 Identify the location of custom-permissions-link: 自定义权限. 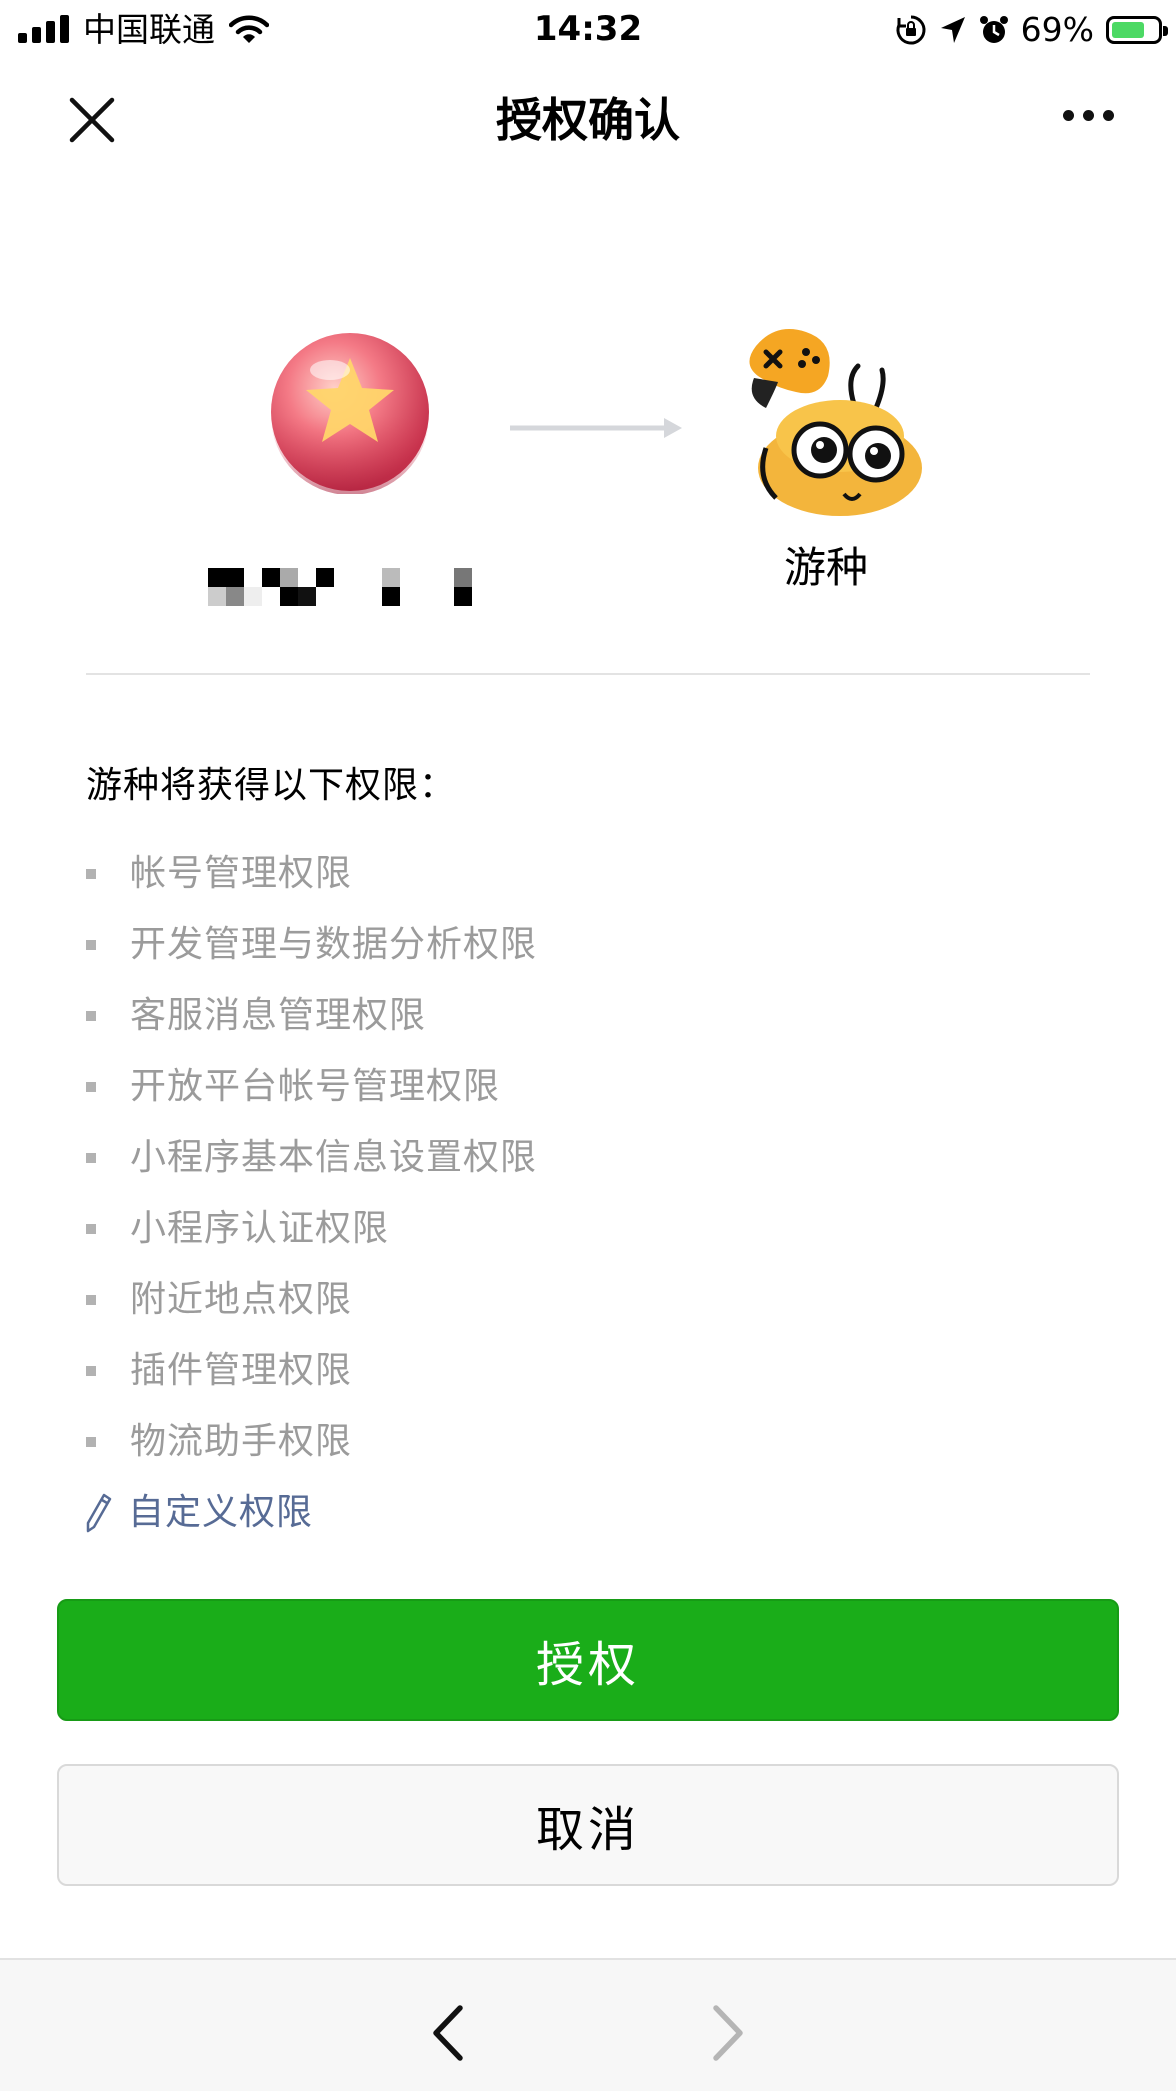
(199, 1512).